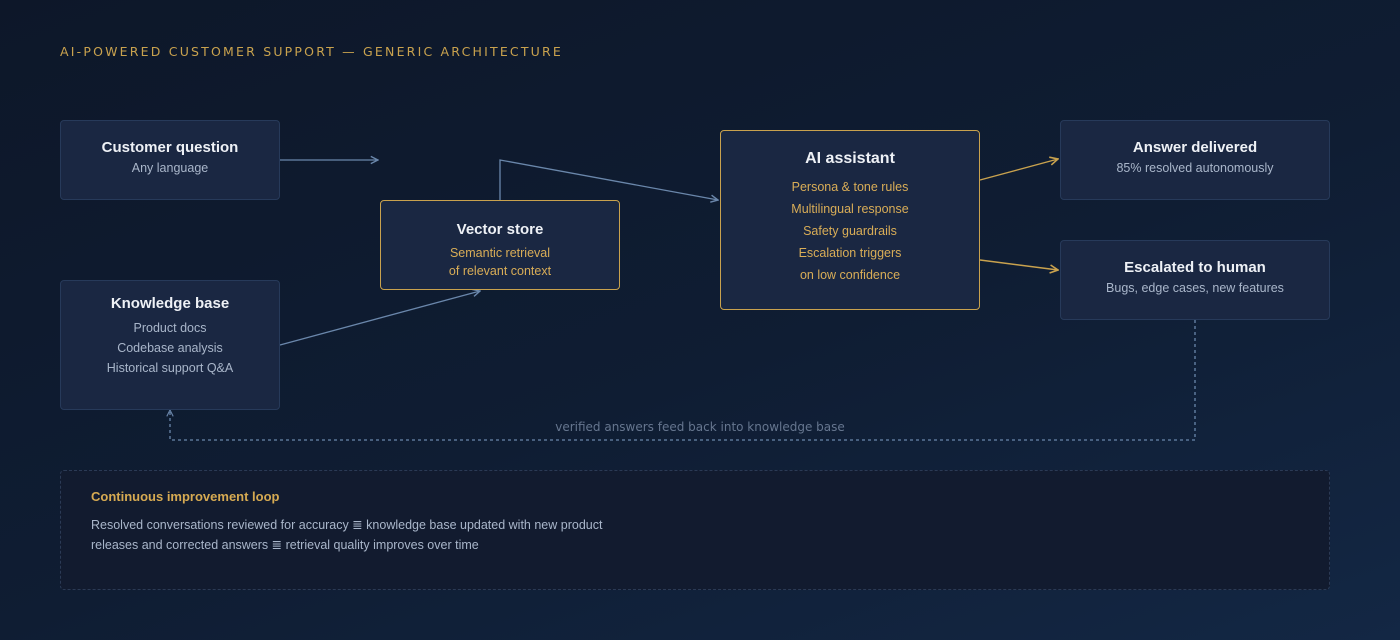  I want to click on node-detail: Any language, so click(170, 168).